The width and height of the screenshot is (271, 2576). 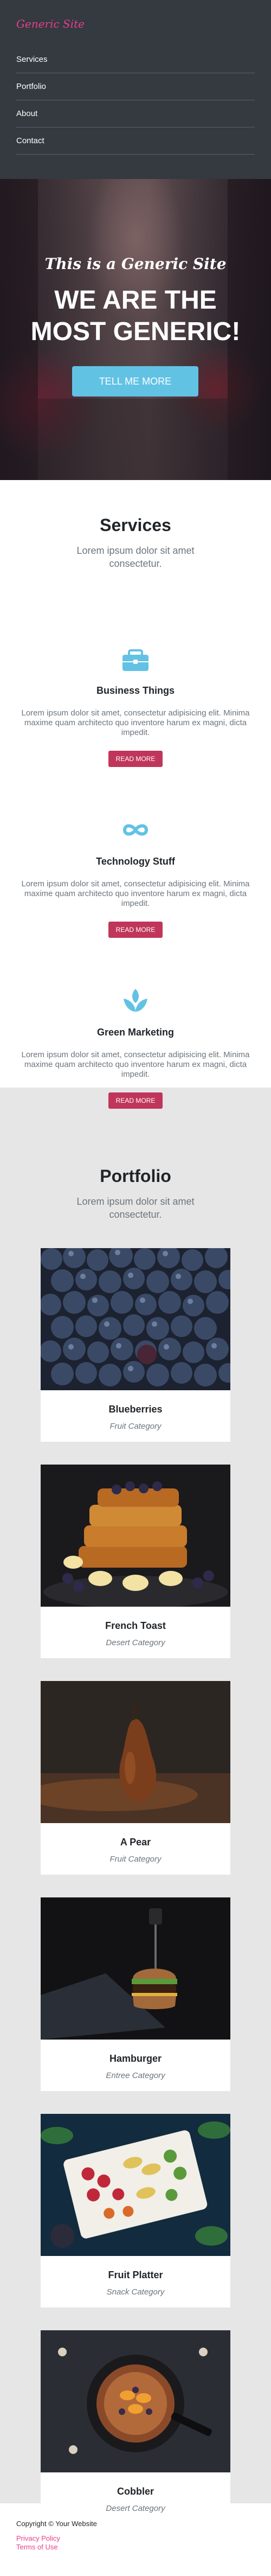 What do you see at coordinates (135, 1632) in the screenshot?
I see `card-caption: French Toast Desert Category` at bounding box center [135, 1632].